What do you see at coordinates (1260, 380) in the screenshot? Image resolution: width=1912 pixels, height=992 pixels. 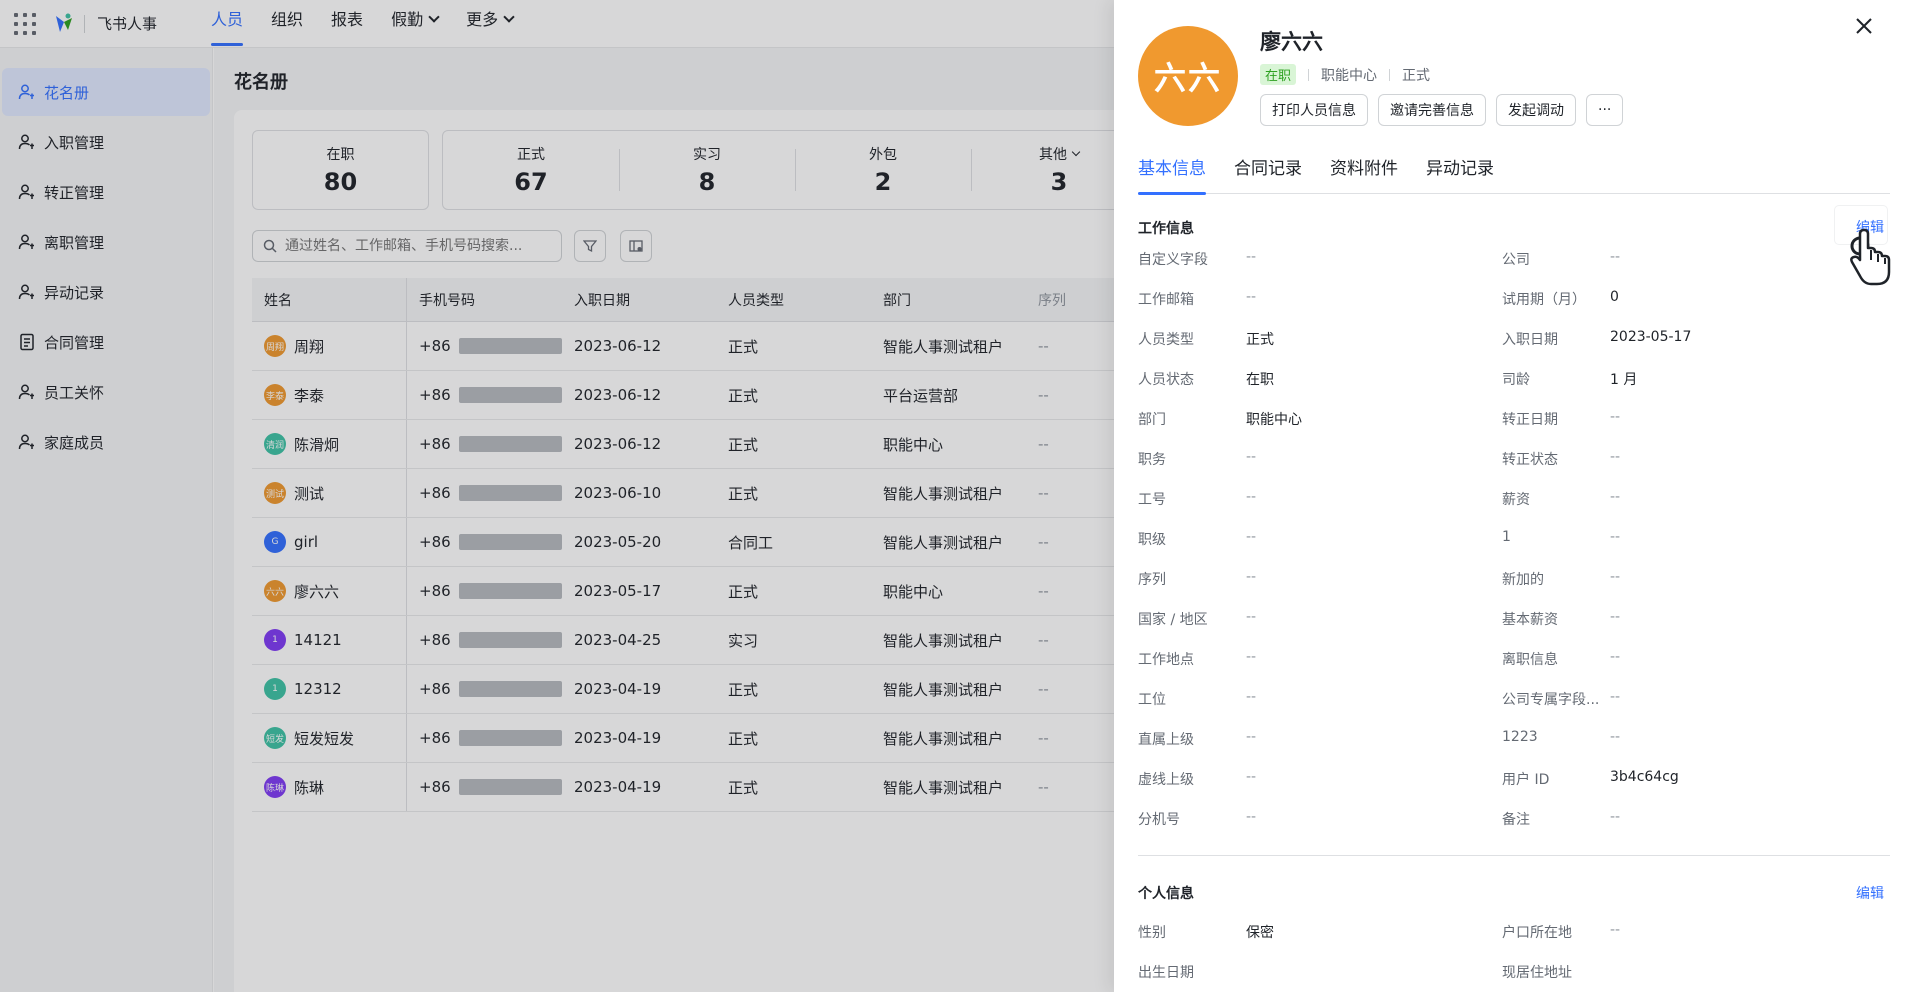 I see `field-value: 在职` at bounding box center [1260, 380].